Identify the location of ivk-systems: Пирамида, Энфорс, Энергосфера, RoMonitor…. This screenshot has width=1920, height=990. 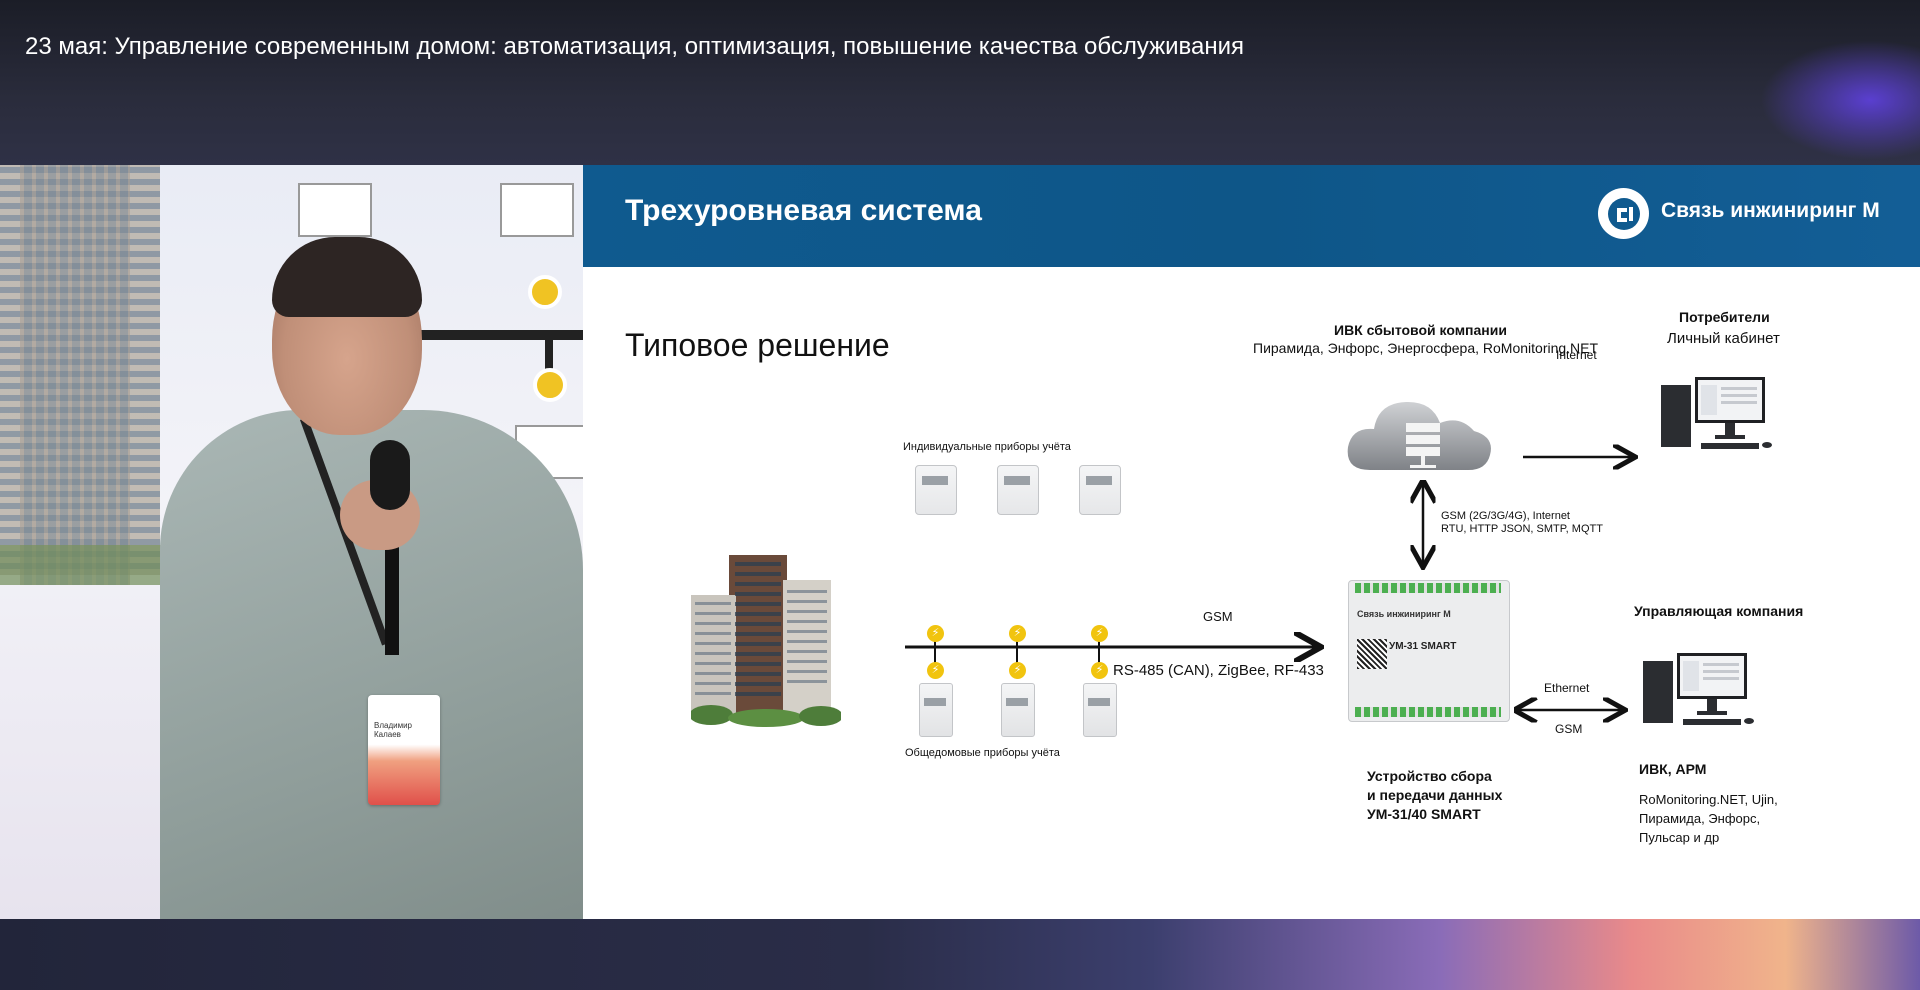
(1426, 348).